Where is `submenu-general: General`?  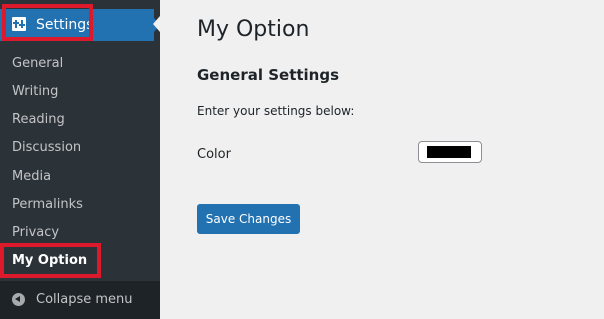 submenu-general: General is located at coordinates (37, 64).